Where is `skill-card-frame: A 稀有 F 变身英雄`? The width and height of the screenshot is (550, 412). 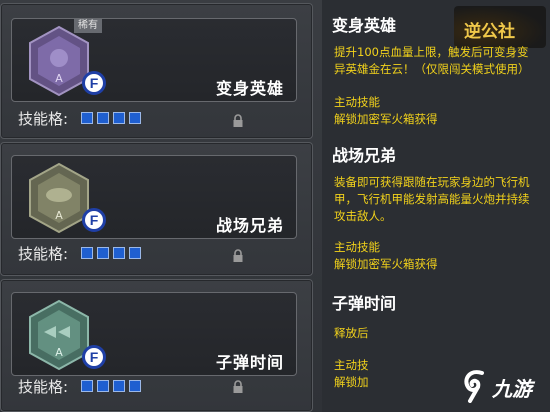 skill-card-frame: A 稀有 F 变身英雄 is located at coordinates (154, 60).